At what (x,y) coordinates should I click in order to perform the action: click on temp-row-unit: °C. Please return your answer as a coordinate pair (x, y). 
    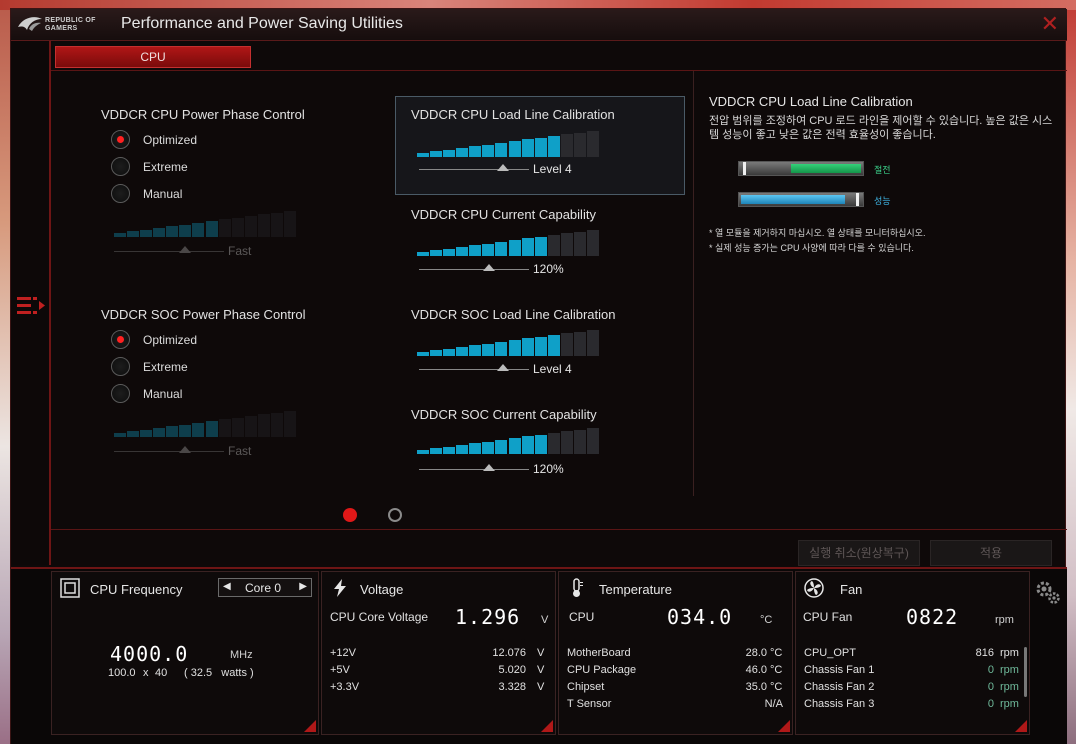
    Looking at the image, I should click on (776, 653).